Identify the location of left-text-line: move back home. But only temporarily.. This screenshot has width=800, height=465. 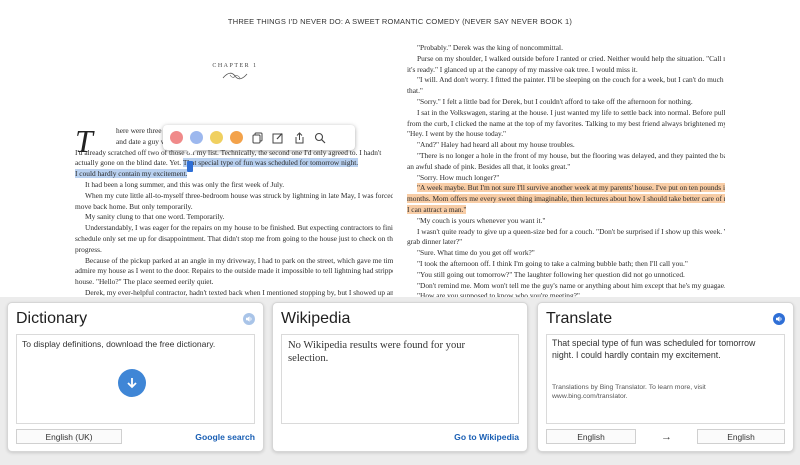
(234, 207).